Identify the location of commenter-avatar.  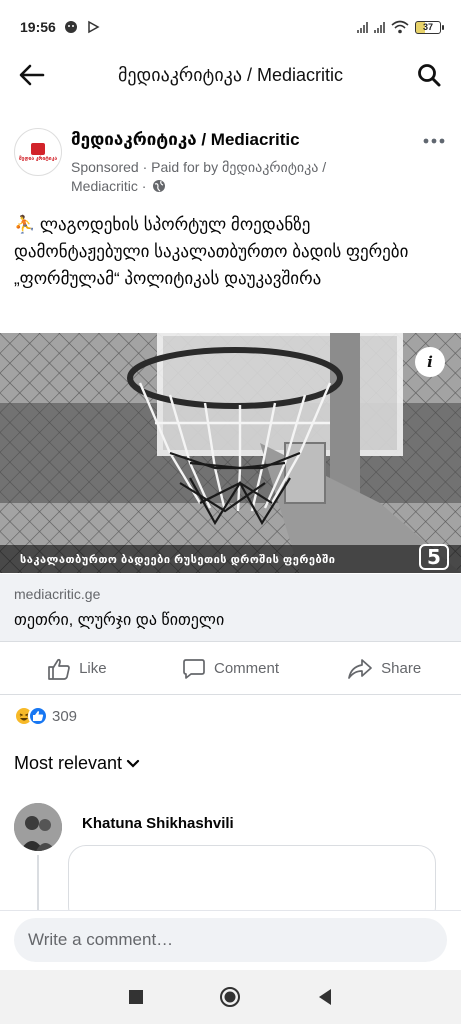
(38, 827).